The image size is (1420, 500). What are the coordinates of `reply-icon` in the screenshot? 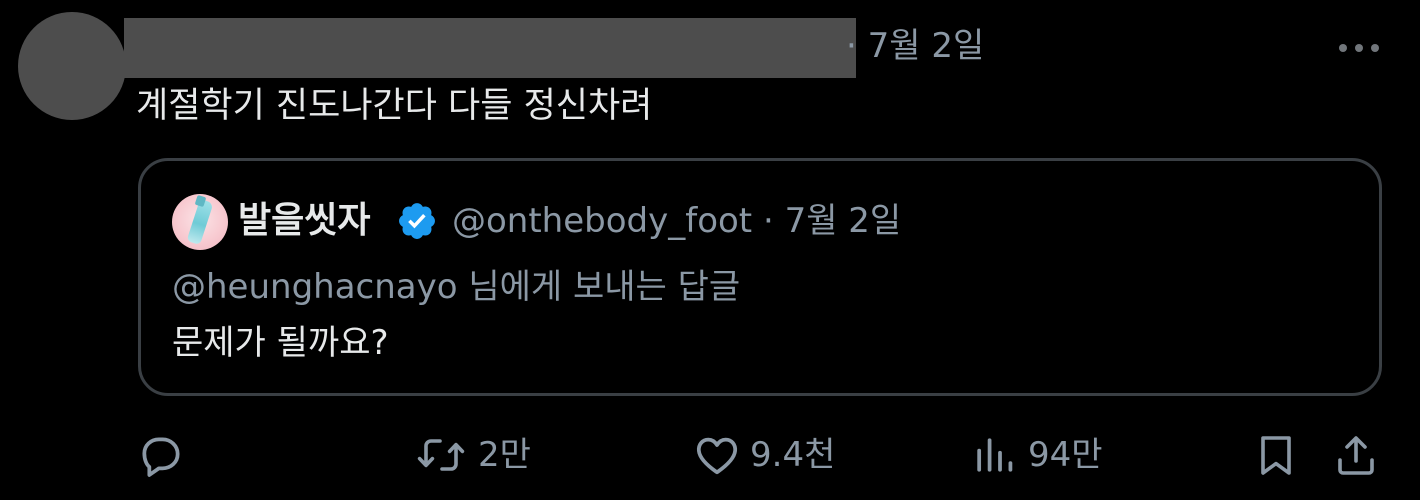 It's located at (161, 455).